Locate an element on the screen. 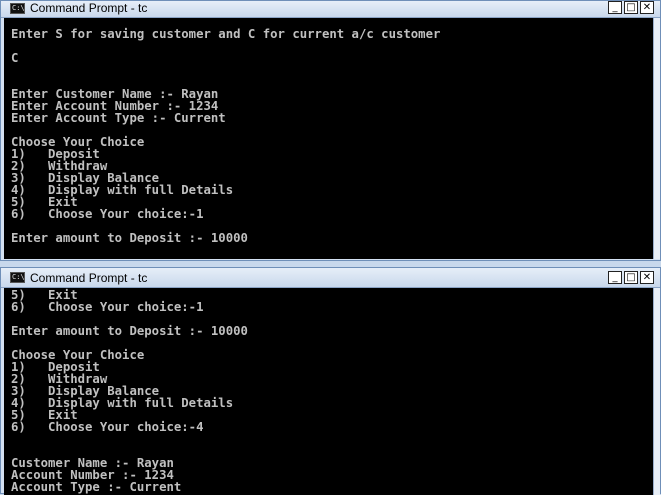  console-line: C is located at coordinates (15, 58).